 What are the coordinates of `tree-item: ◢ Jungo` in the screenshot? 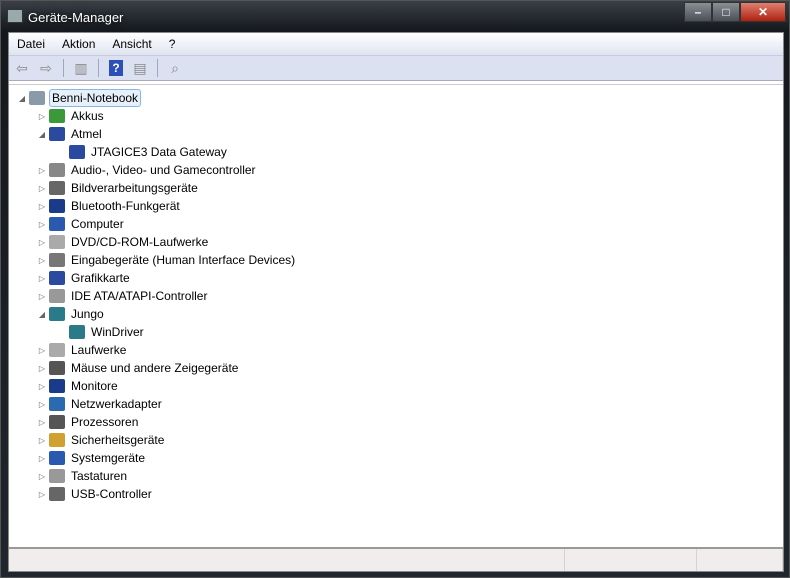 It's located at (71, 314).